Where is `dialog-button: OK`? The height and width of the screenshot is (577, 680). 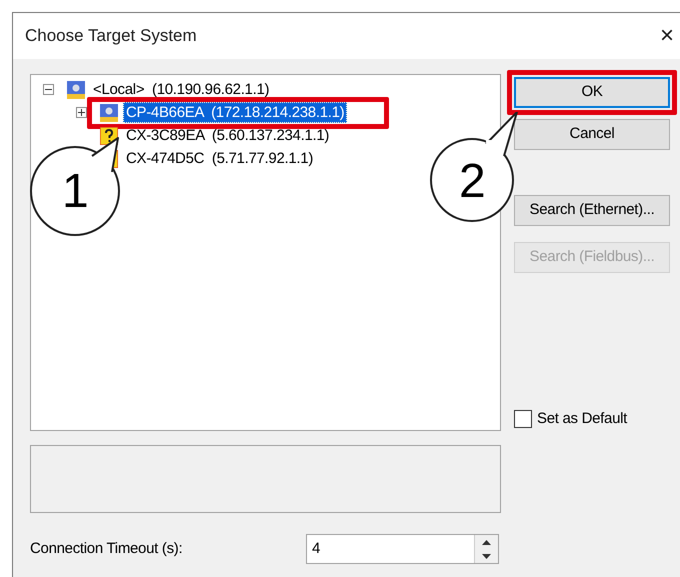
dialog-button: OK is located at coordinates (592, 92).